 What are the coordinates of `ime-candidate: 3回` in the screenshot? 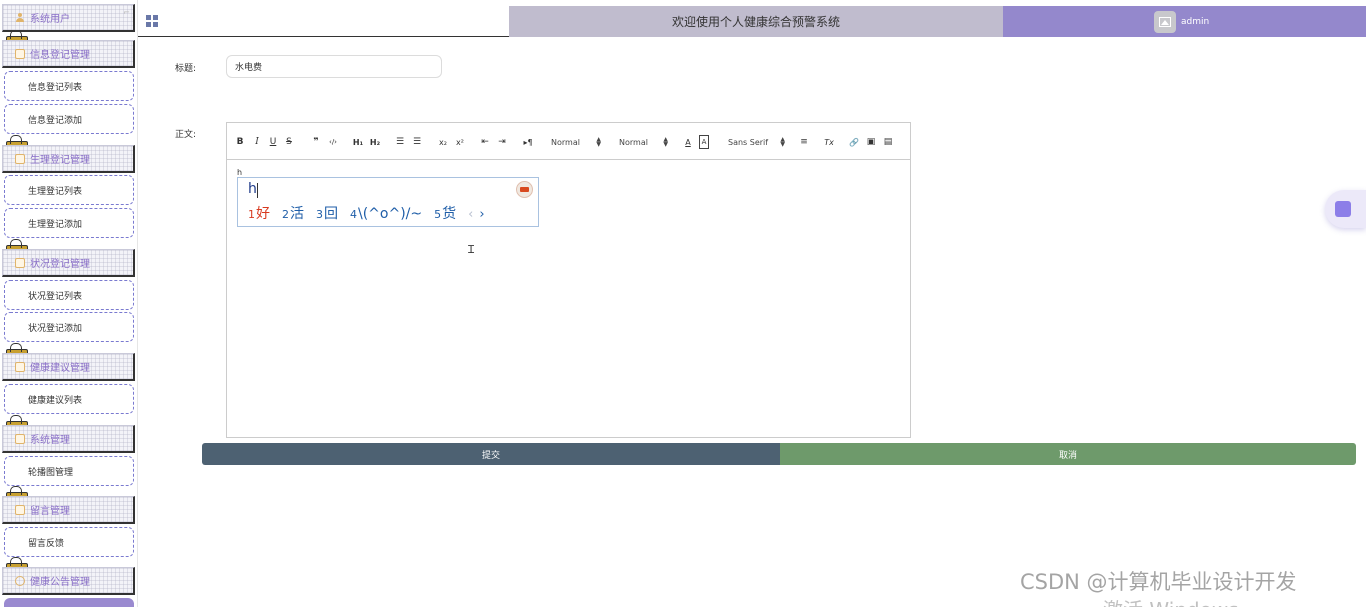 It's located at (327, 213).